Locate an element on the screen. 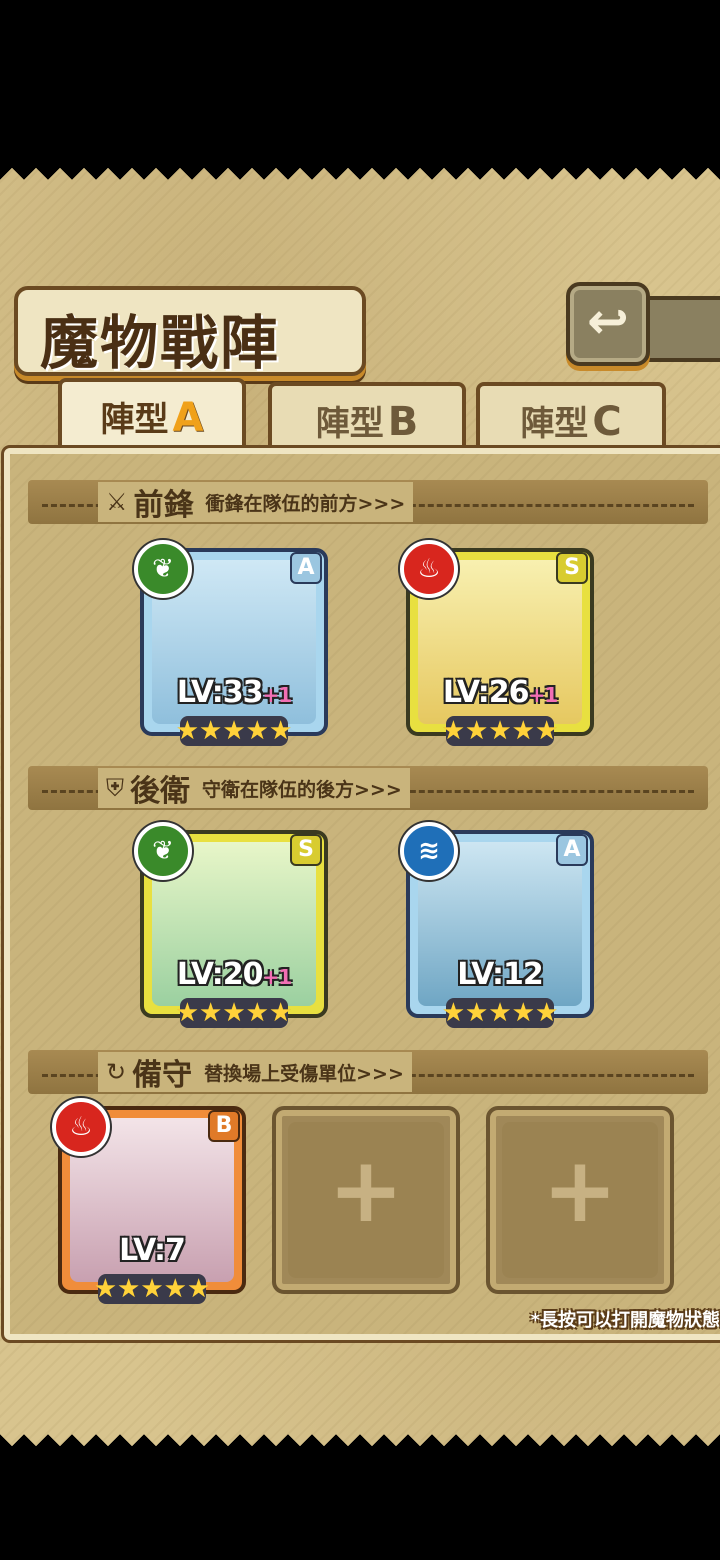  tab-formation-c: 陣型 C is located at coordinates (571, 416).